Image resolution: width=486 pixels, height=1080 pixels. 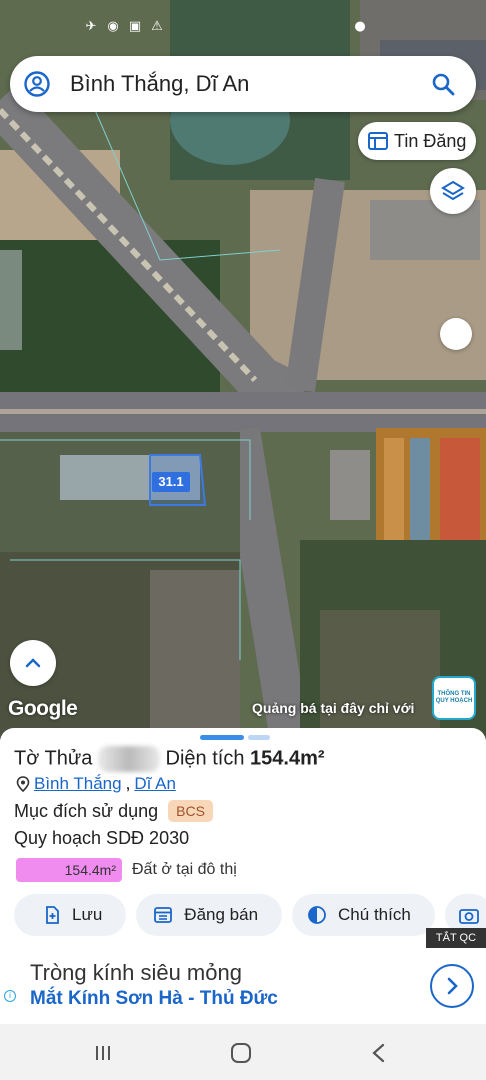 I want to click on purpose-badge: BCS, so click(x=190, y=811).